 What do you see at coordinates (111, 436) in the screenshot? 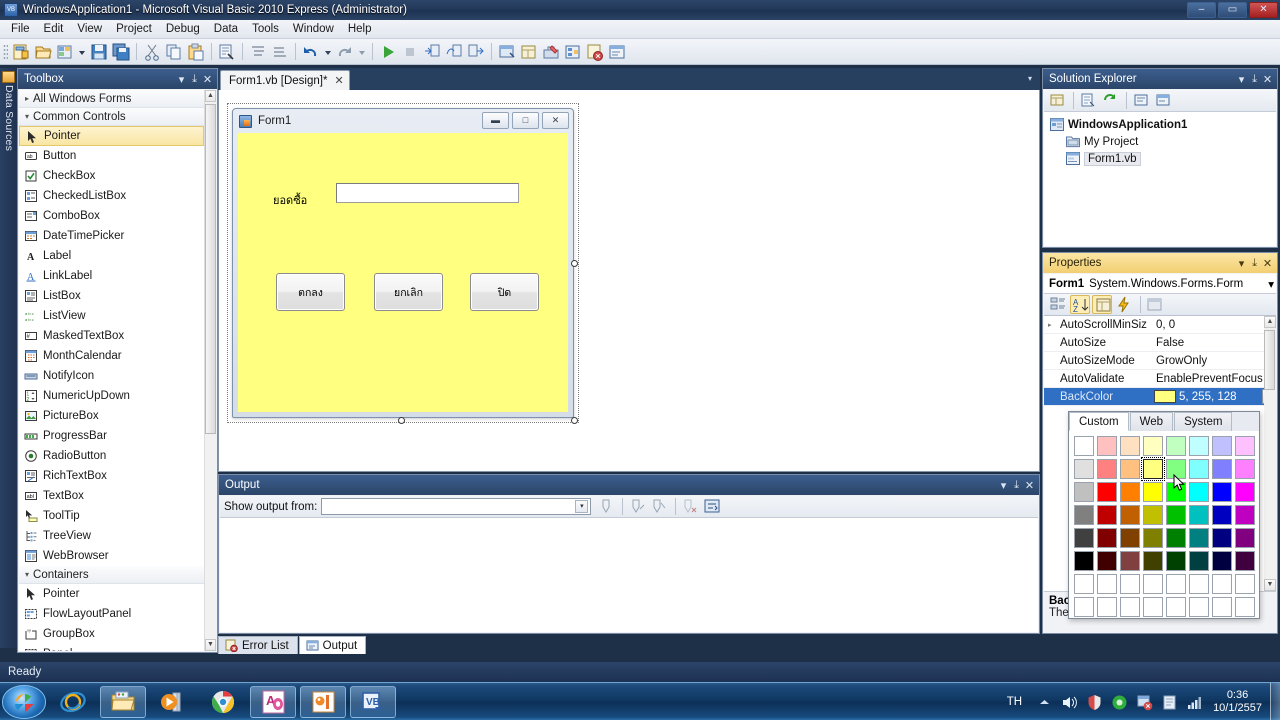
I see `toolbox-item-progressbar: ProgressBar` at bounding box center [111, 436].